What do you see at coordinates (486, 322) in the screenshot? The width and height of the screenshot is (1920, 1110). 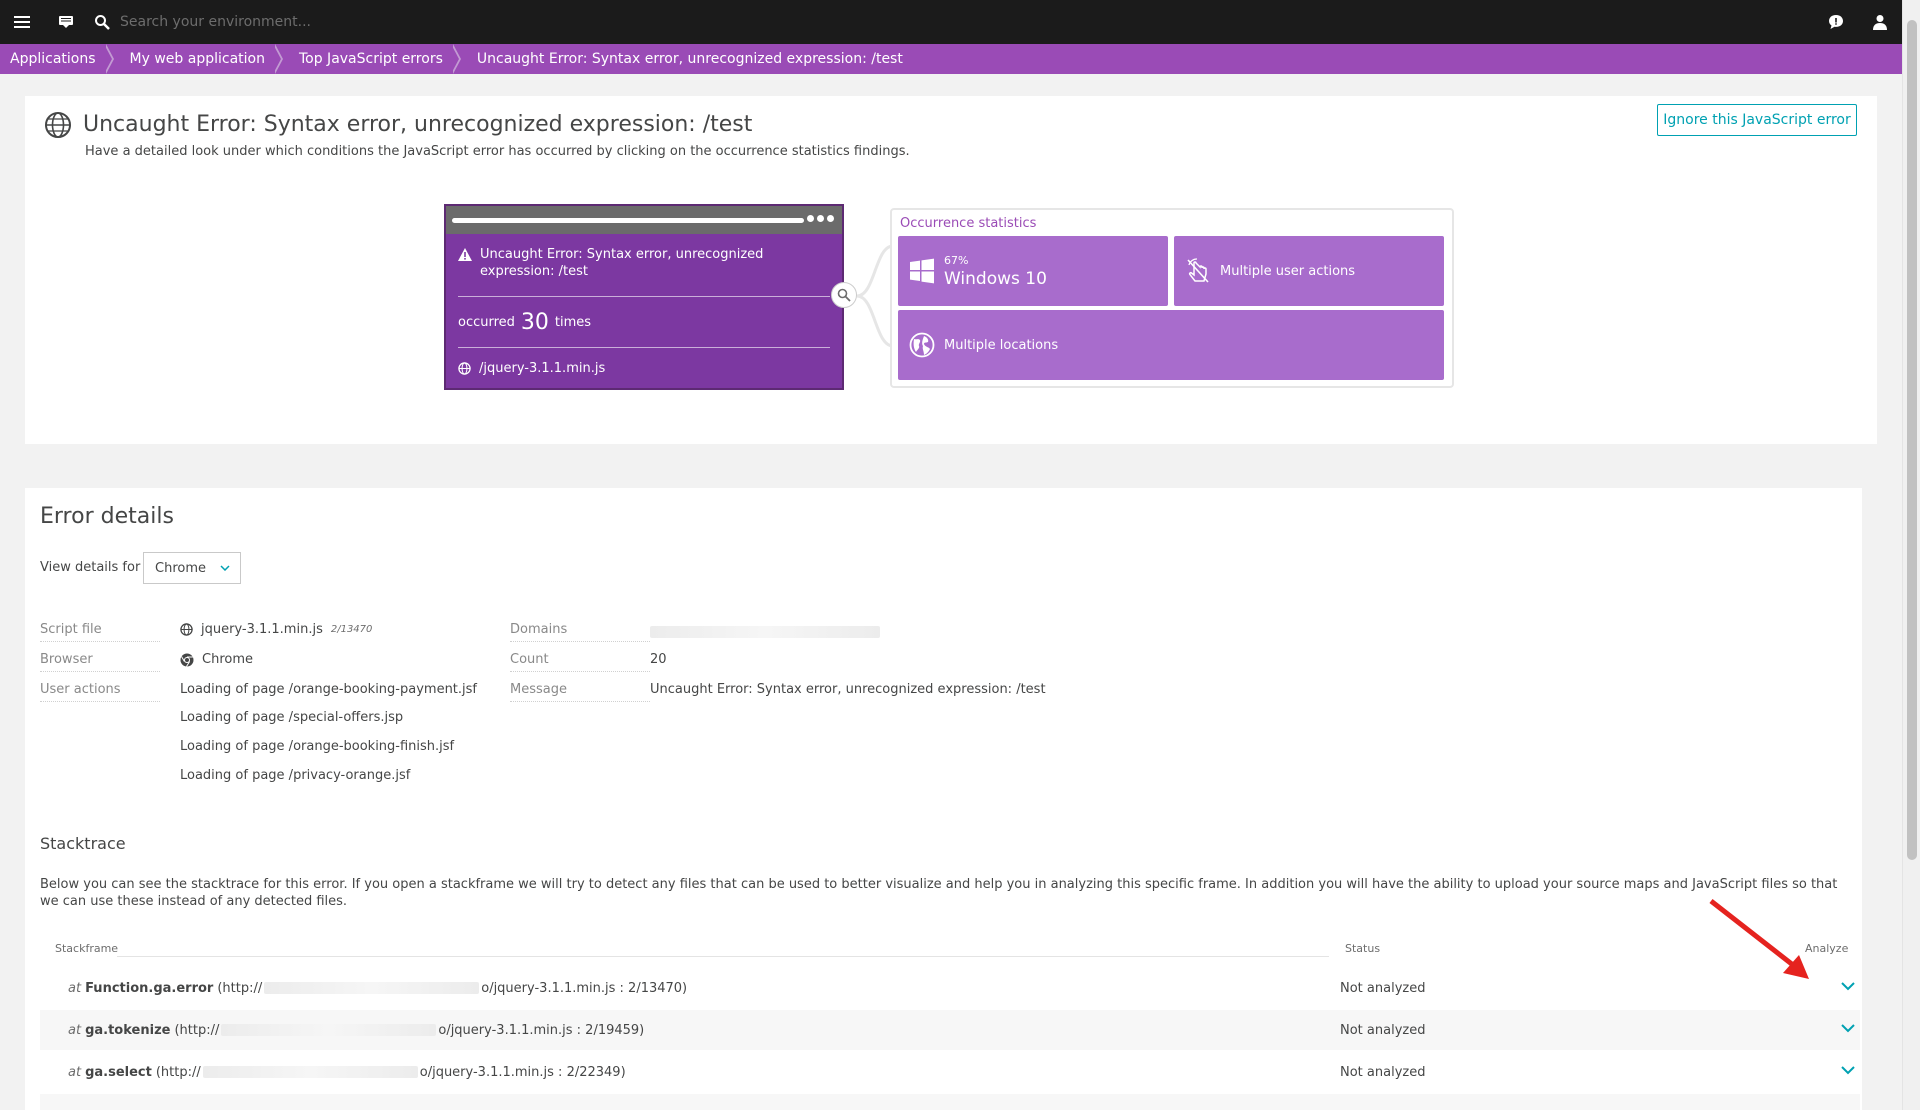 I see `occurred-prefix: occurred` at bounding box center [486, 322].